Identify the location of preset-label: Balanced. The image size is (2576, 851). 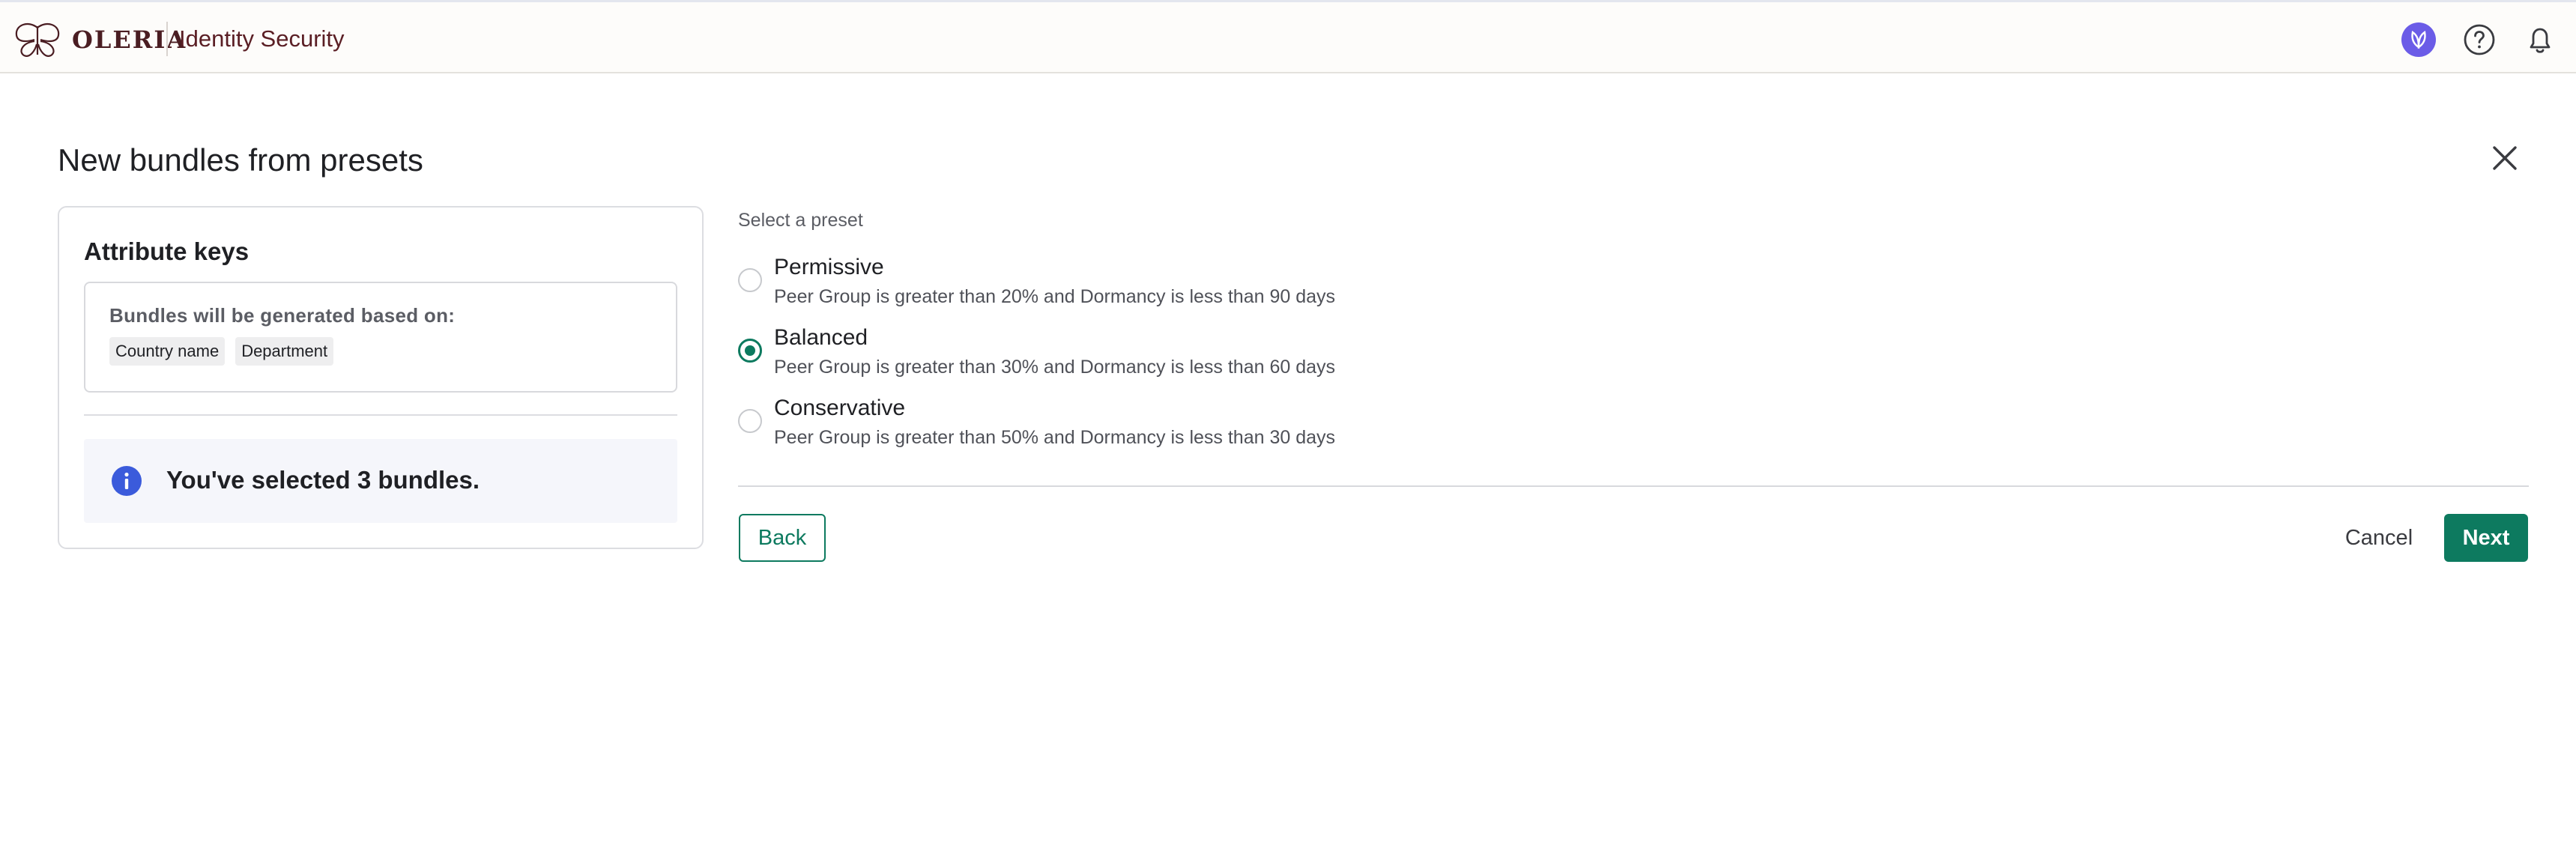
(821, 337).